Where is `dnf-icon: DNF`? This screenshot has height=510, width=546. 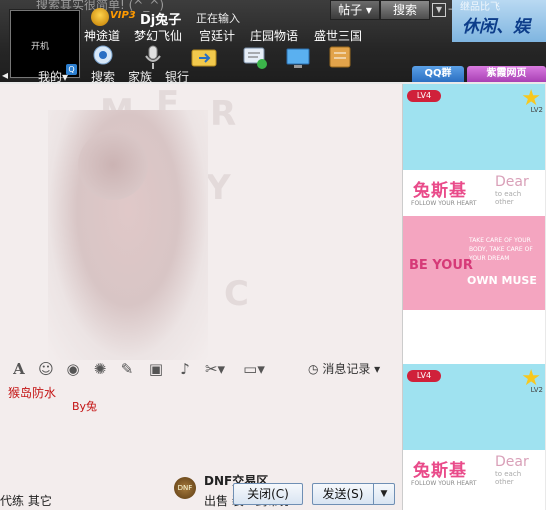 dnf-icon: DNF is located at coordinates (185, 488).